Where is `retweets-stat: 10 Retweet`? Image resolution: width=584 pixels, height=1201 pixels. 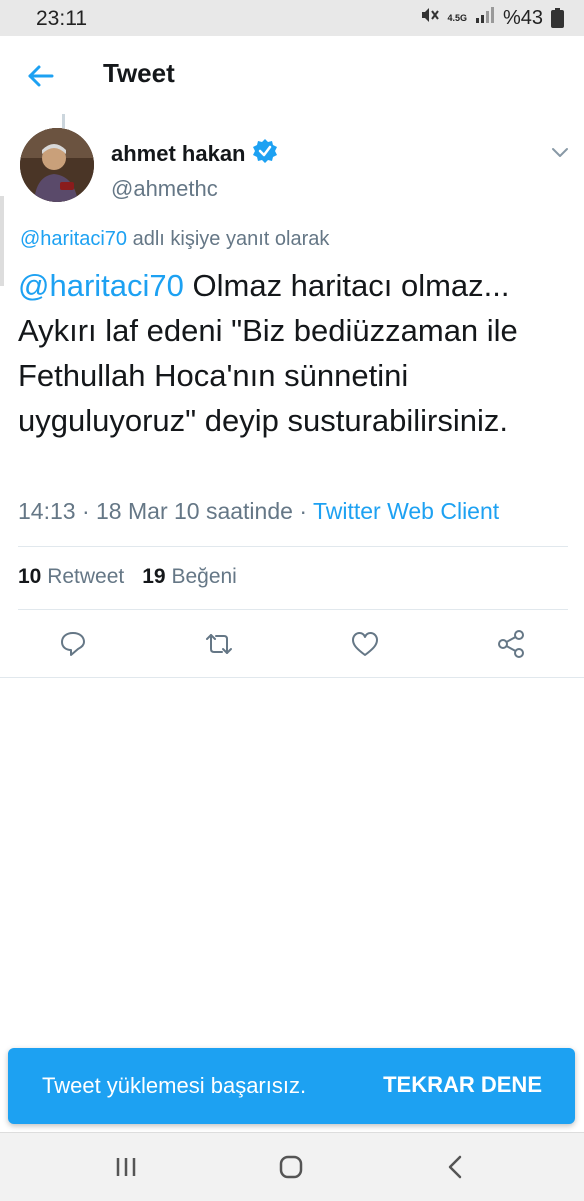 retweets-stat: 10 Retweet is located at coordinates (71, 577).